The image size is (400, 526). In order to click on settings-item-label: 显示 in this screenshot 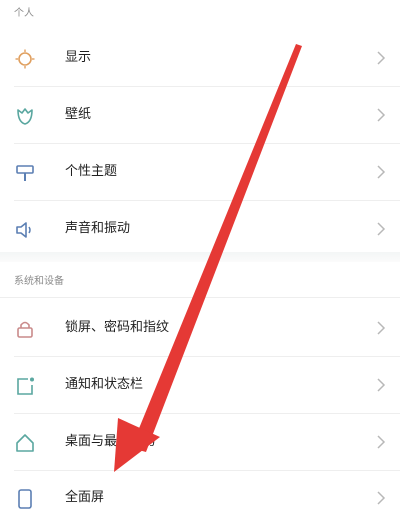, I will do `click(78, 57)`.